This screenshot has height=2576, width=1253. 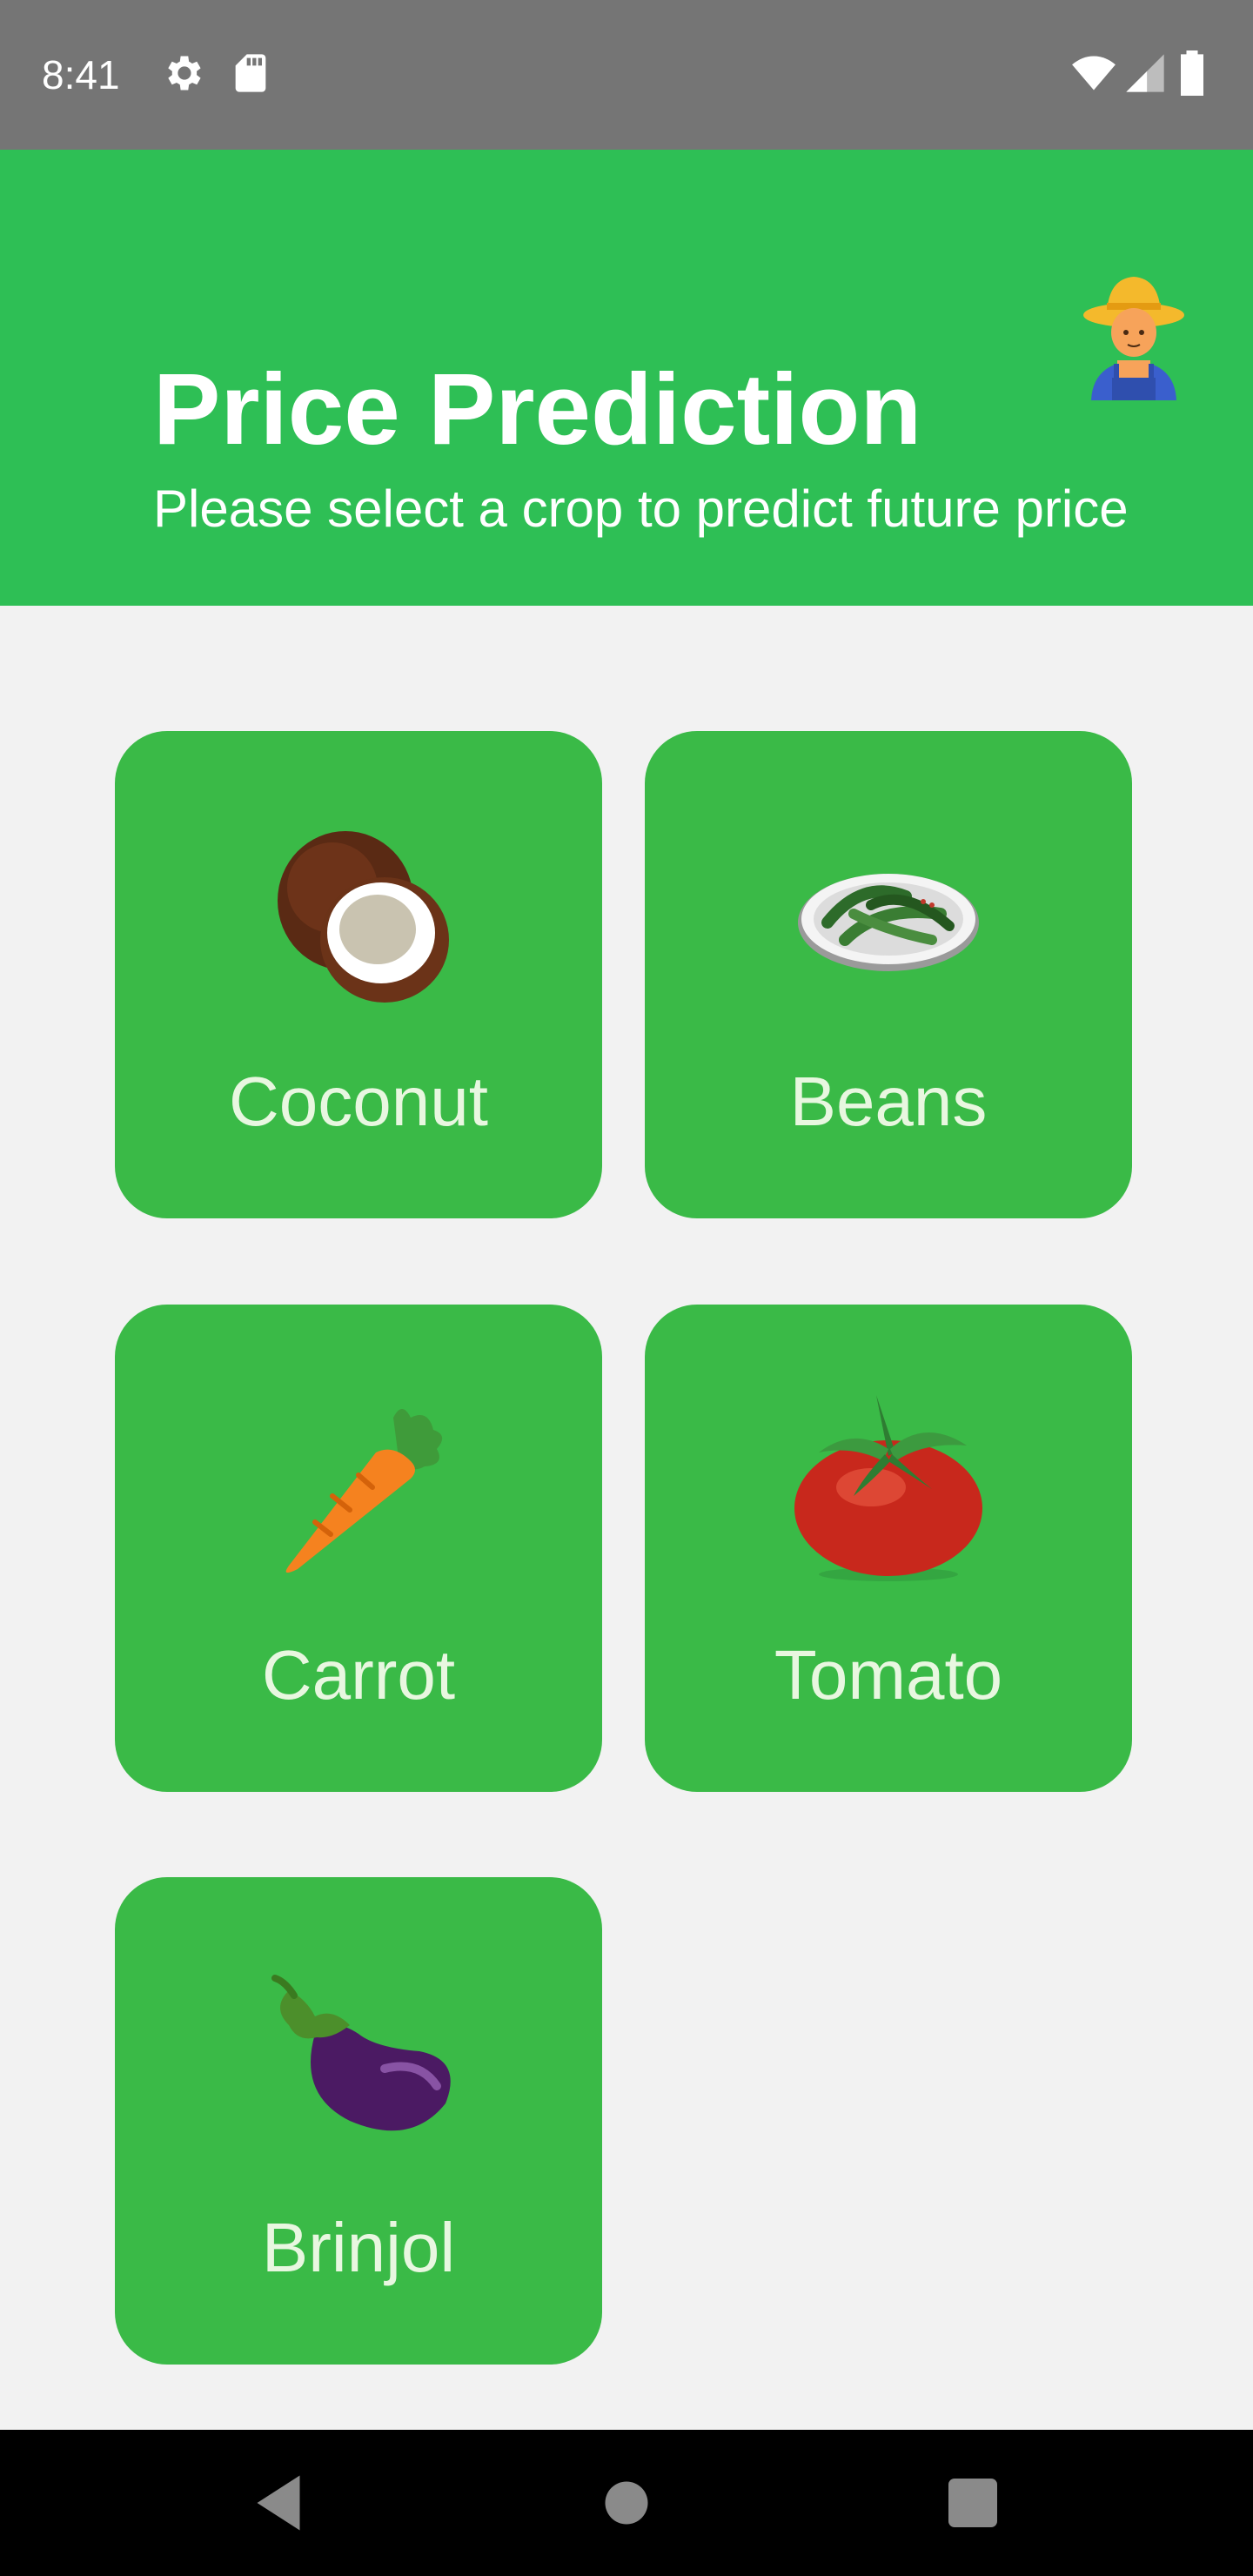 I want to click on crop-card-brinjol: Brinjol, so click(x=358, y=2121).